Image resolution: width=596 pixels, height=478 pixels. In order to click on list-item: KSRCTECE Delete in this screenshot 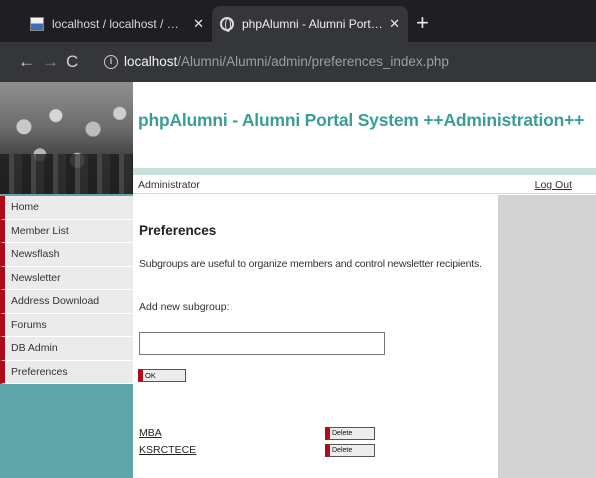, I will do `click(314, 452)`.